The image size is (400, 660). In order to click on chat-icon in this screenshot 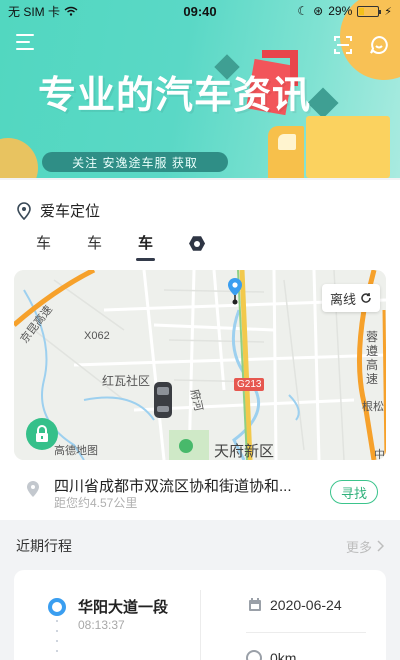, I will do `click(380, 46)`.